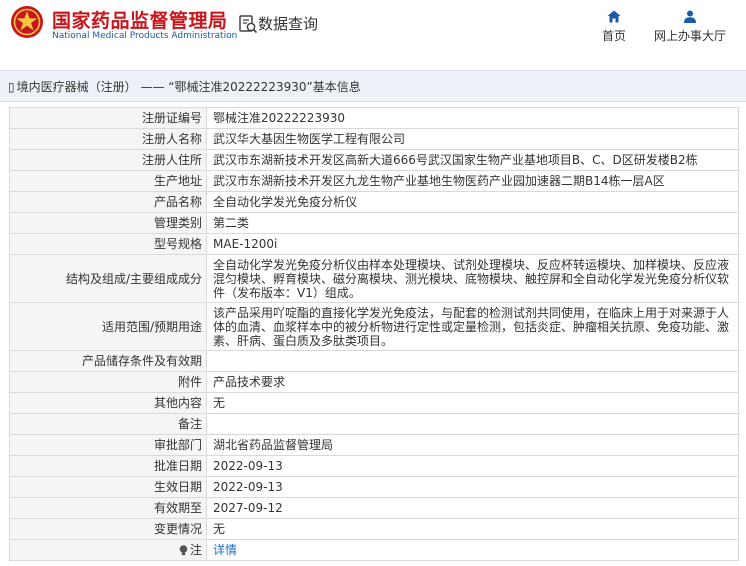  I want to click on field-label: 管理类别, so click(108, 223).